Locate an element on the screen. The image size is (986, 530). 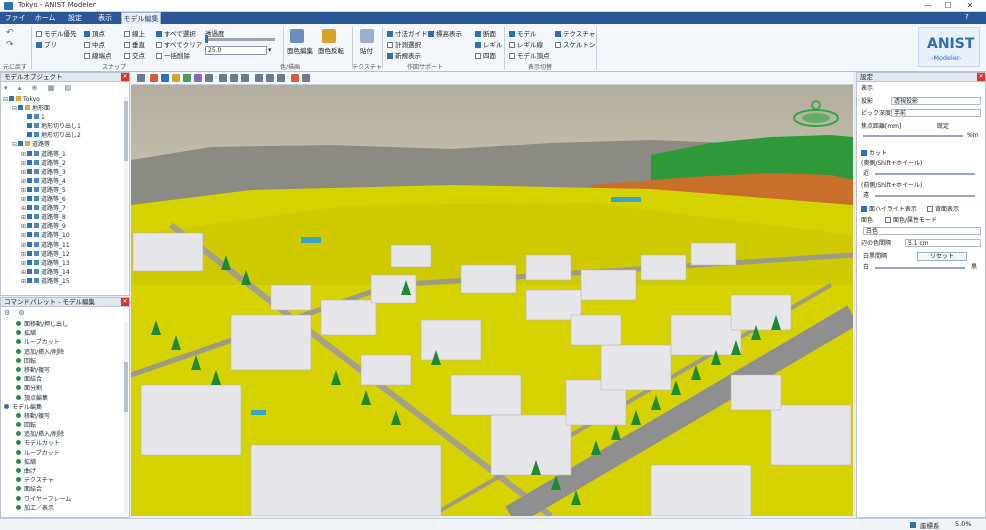
snap-perpendicular: 垂直 is located at coordinates (134, 44).